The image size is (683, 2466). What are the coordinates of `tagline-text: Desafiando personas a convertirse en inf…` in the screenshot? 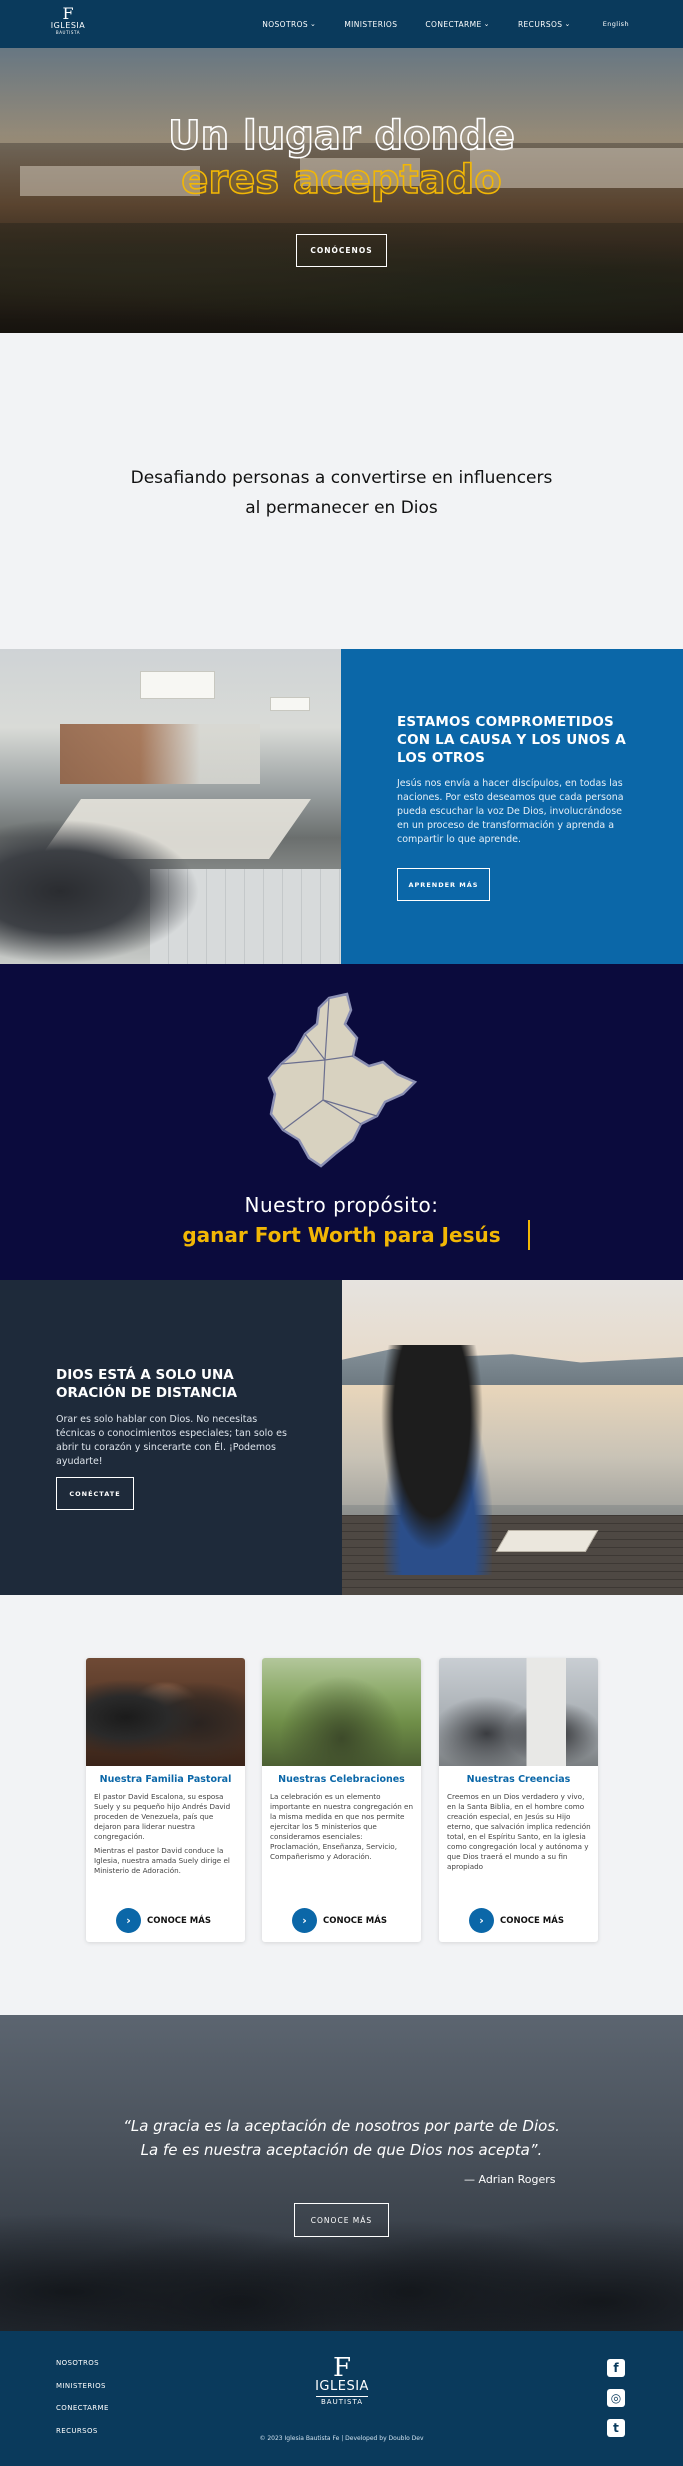 It's located at (341, 493).